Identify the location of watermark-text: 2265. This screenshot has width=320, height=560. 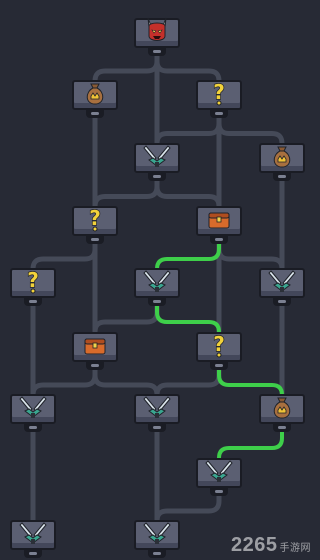
(254, 545).